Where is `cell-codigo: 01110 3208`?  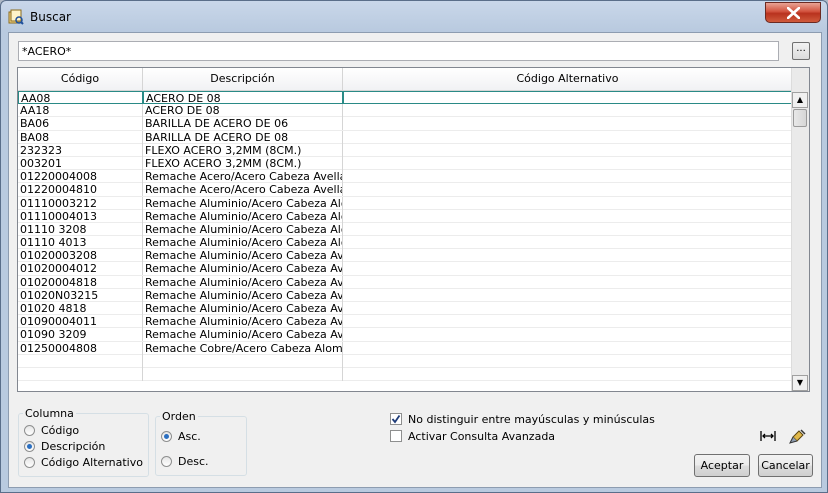
cell-codigo: 01110 3208 is located at coordinates (80, 229).